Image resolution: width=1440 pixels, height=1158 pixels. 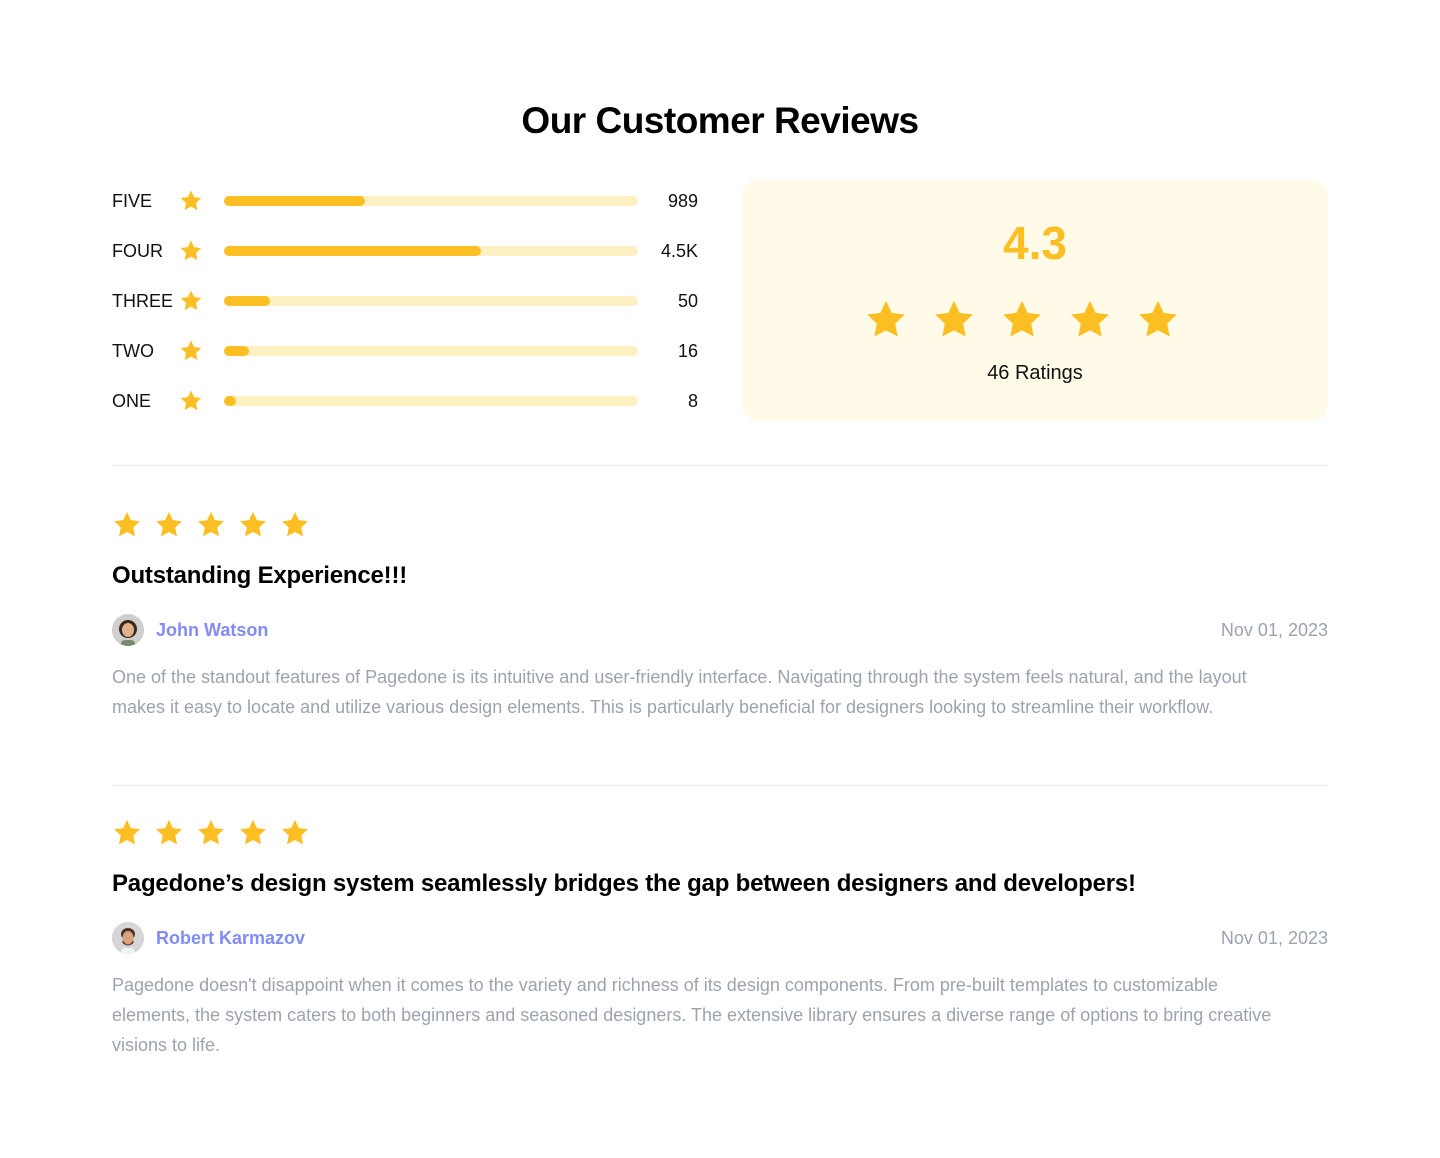 What do you see at coordinates (230, 938) in the screenshot?
I see `review-author: Robert Karmazov` at bounding box center [230, 938].